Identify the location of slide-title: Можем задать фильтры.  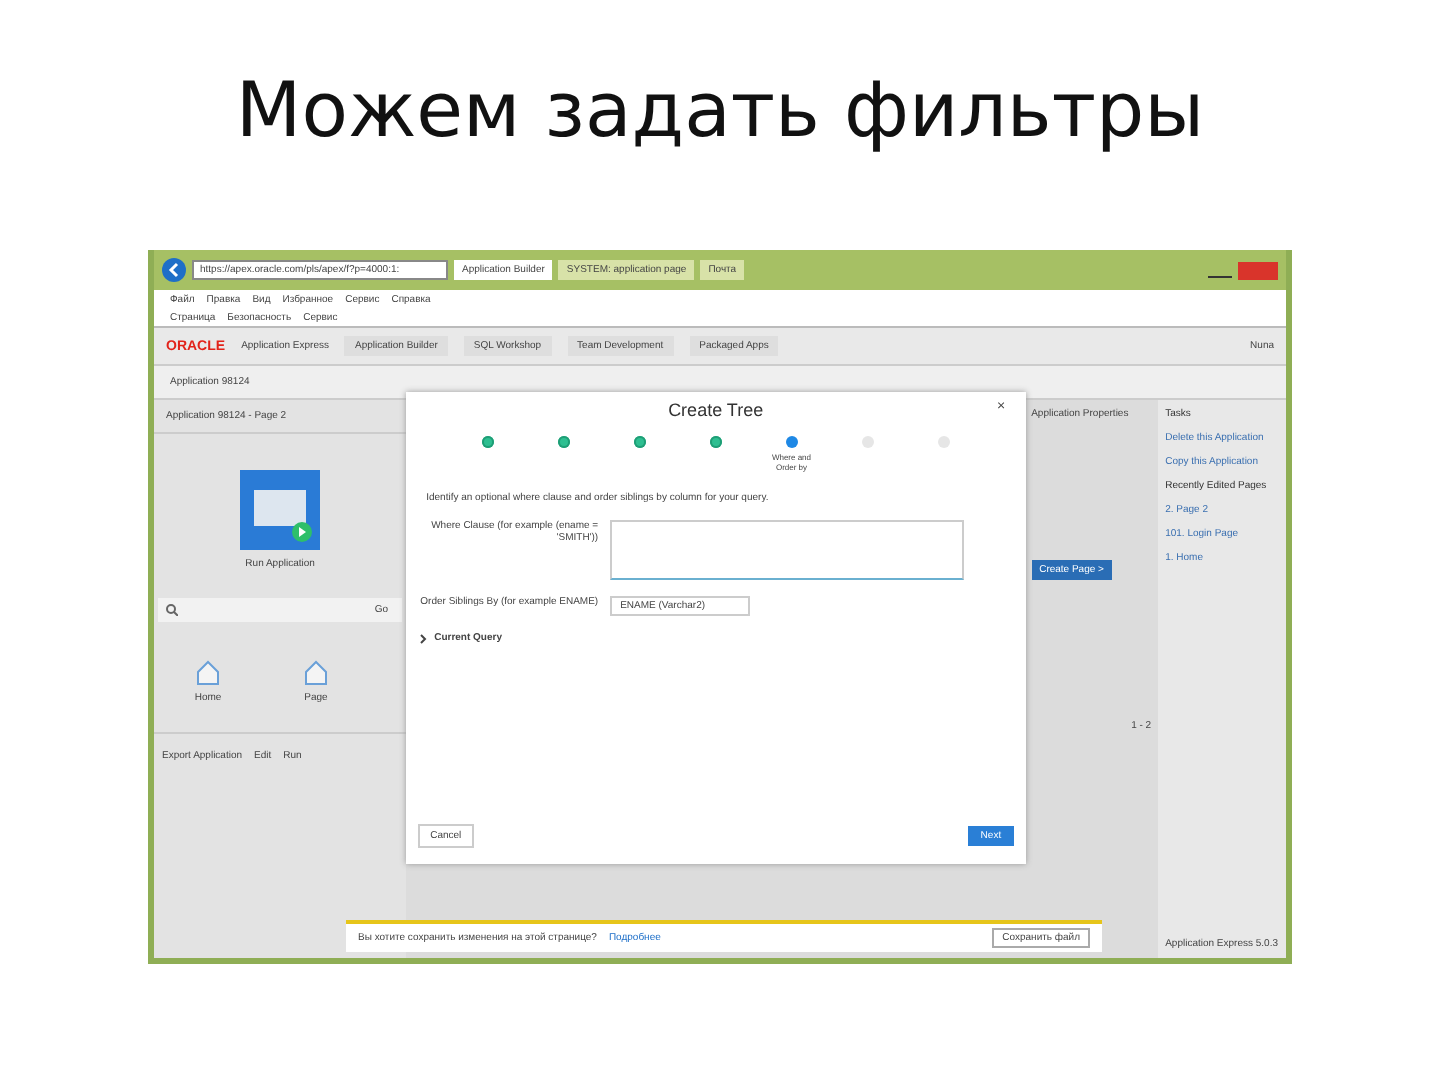
(720, 109).